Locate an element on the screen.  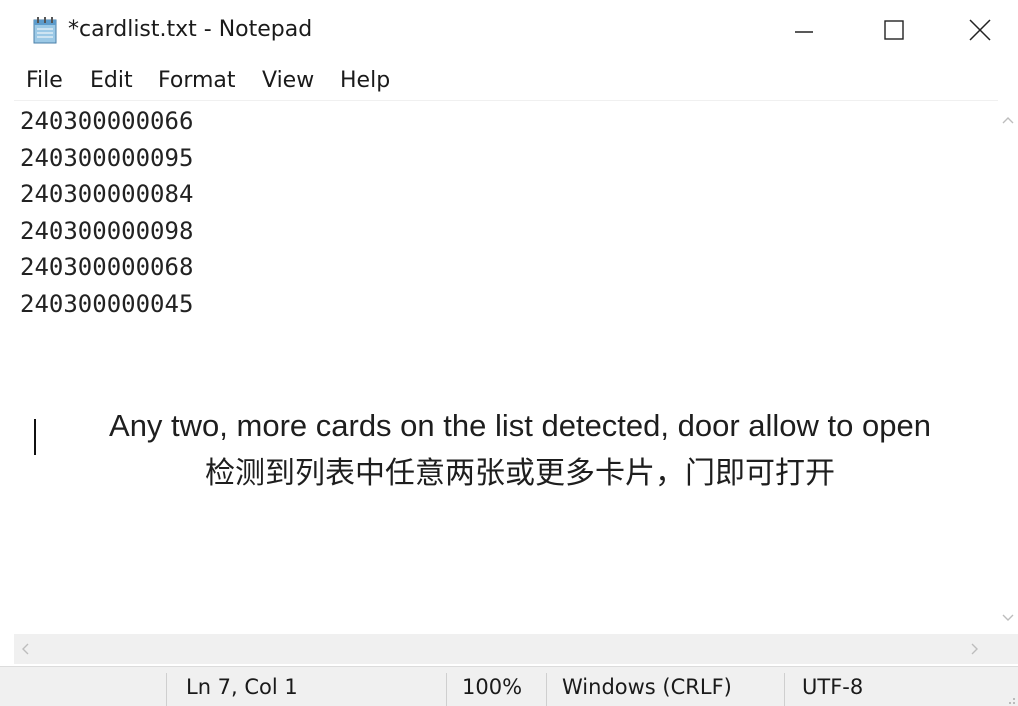
text-line: 240300000068 is located at coordinates (107, 267).